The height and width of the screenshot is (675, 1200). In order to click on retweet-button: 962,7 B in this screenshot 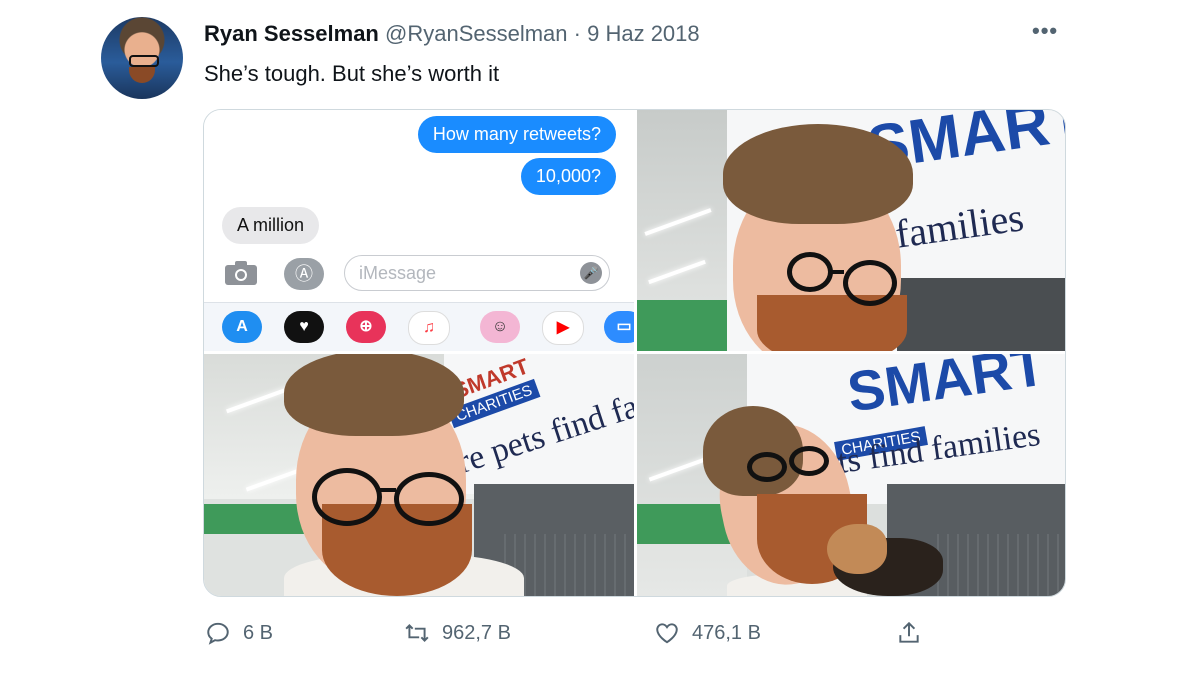, I will do `click(457, 633)`.